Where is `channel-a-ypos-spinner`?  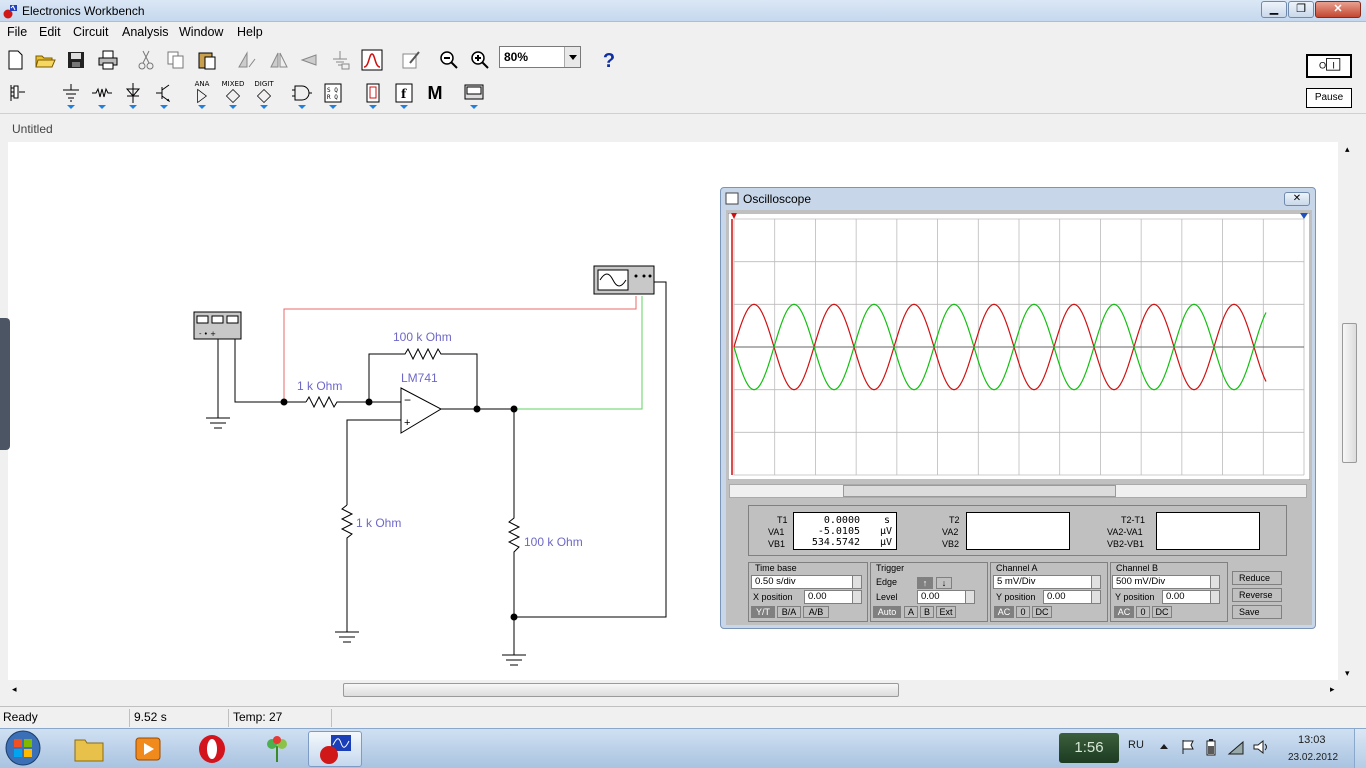 channel-a-ypos-spinner is located at coordinates (1096, 597).